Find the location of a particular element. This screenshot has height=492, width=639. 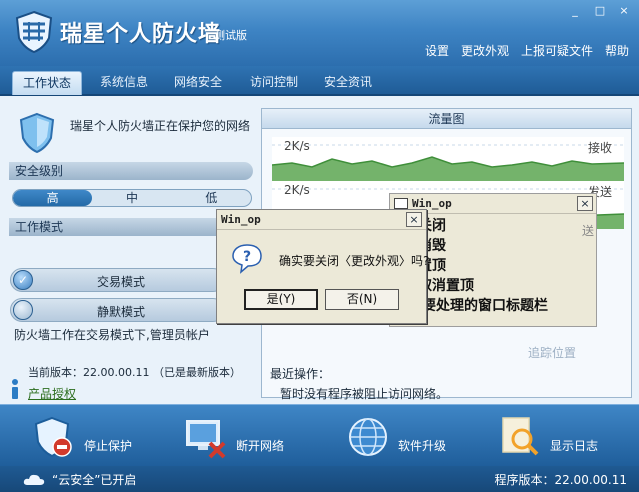

mode-trading: ✓ 交易模式 is located at coordinates (117, 280).